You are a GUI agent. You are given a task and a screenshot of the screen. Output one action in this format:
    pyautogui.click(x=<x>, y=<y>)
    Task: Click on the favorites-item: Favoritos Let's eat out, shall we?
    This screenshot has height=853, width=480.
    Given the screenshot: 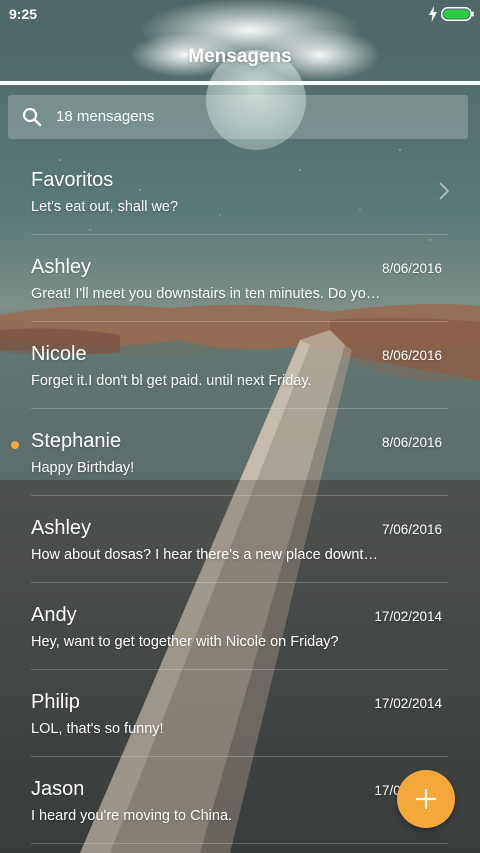 What is the action you would take?
    pyautogui.click(x=240, y=191)
    